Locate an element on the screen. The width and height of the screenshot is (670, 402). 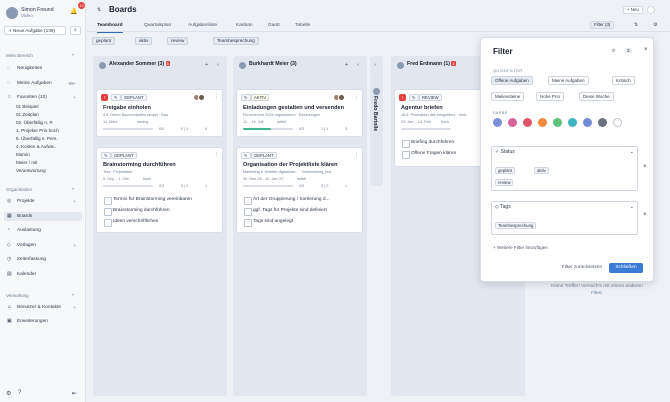
sidebar-item-my-tasks: ◌ Meine Aufgaben 99+ is located at coordinates (43, 83).